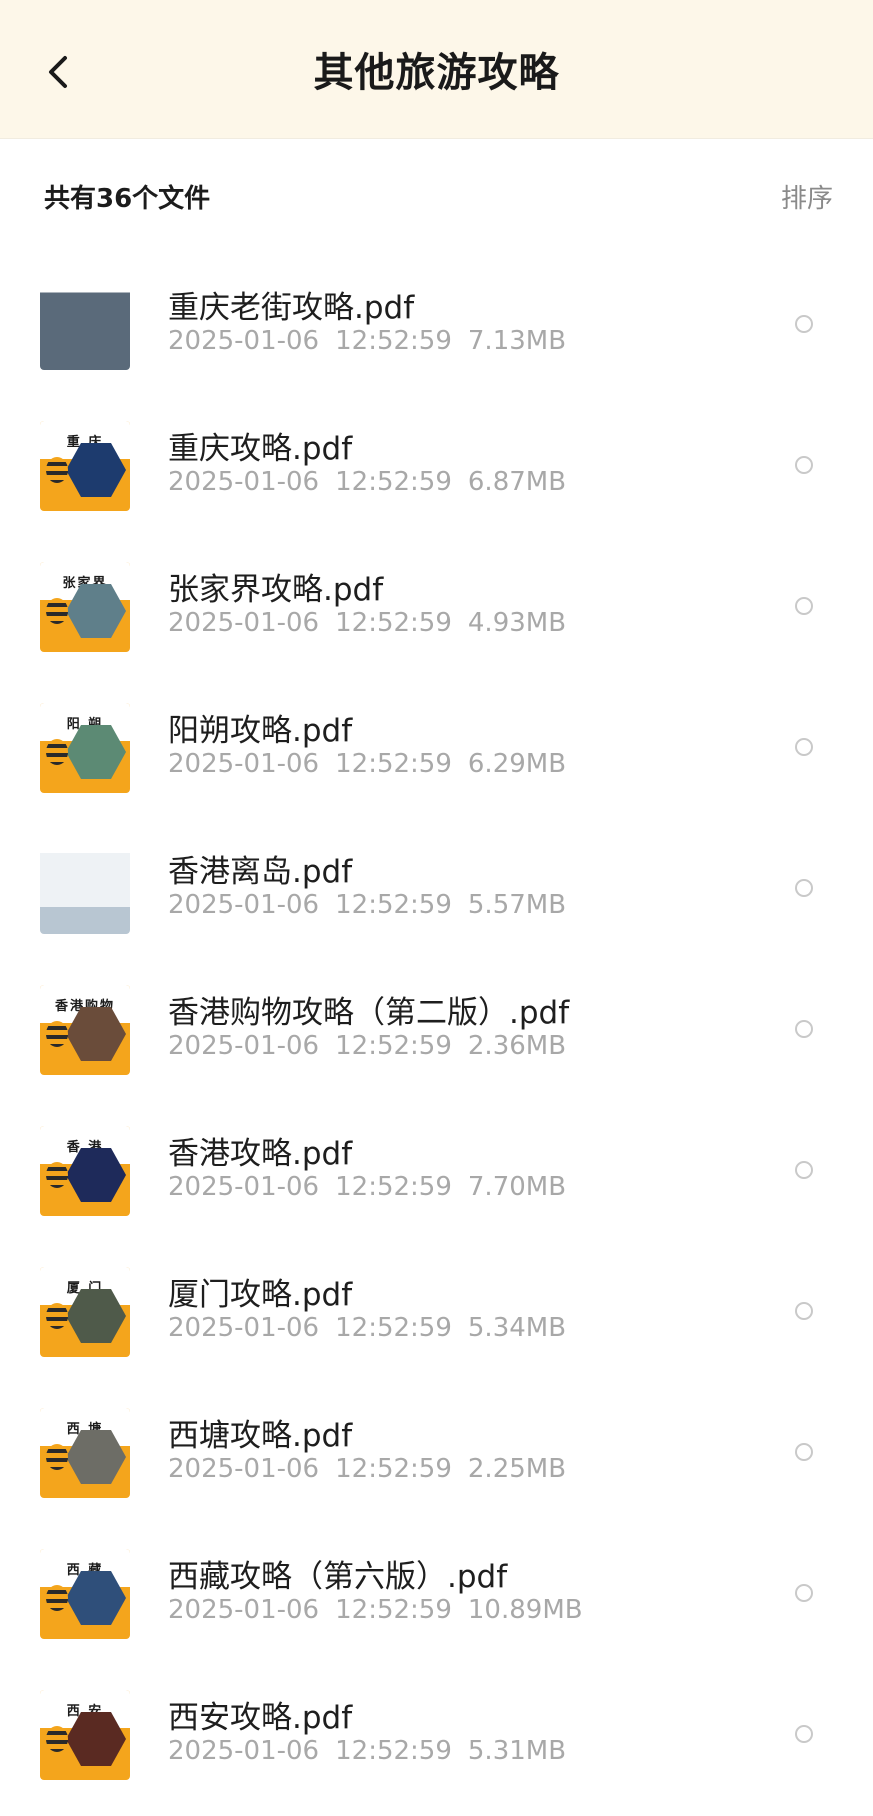 The height and width of the screenshot is (1816, 873). I want to click on file-thumbnail: 重 庆, so click(85, 466).